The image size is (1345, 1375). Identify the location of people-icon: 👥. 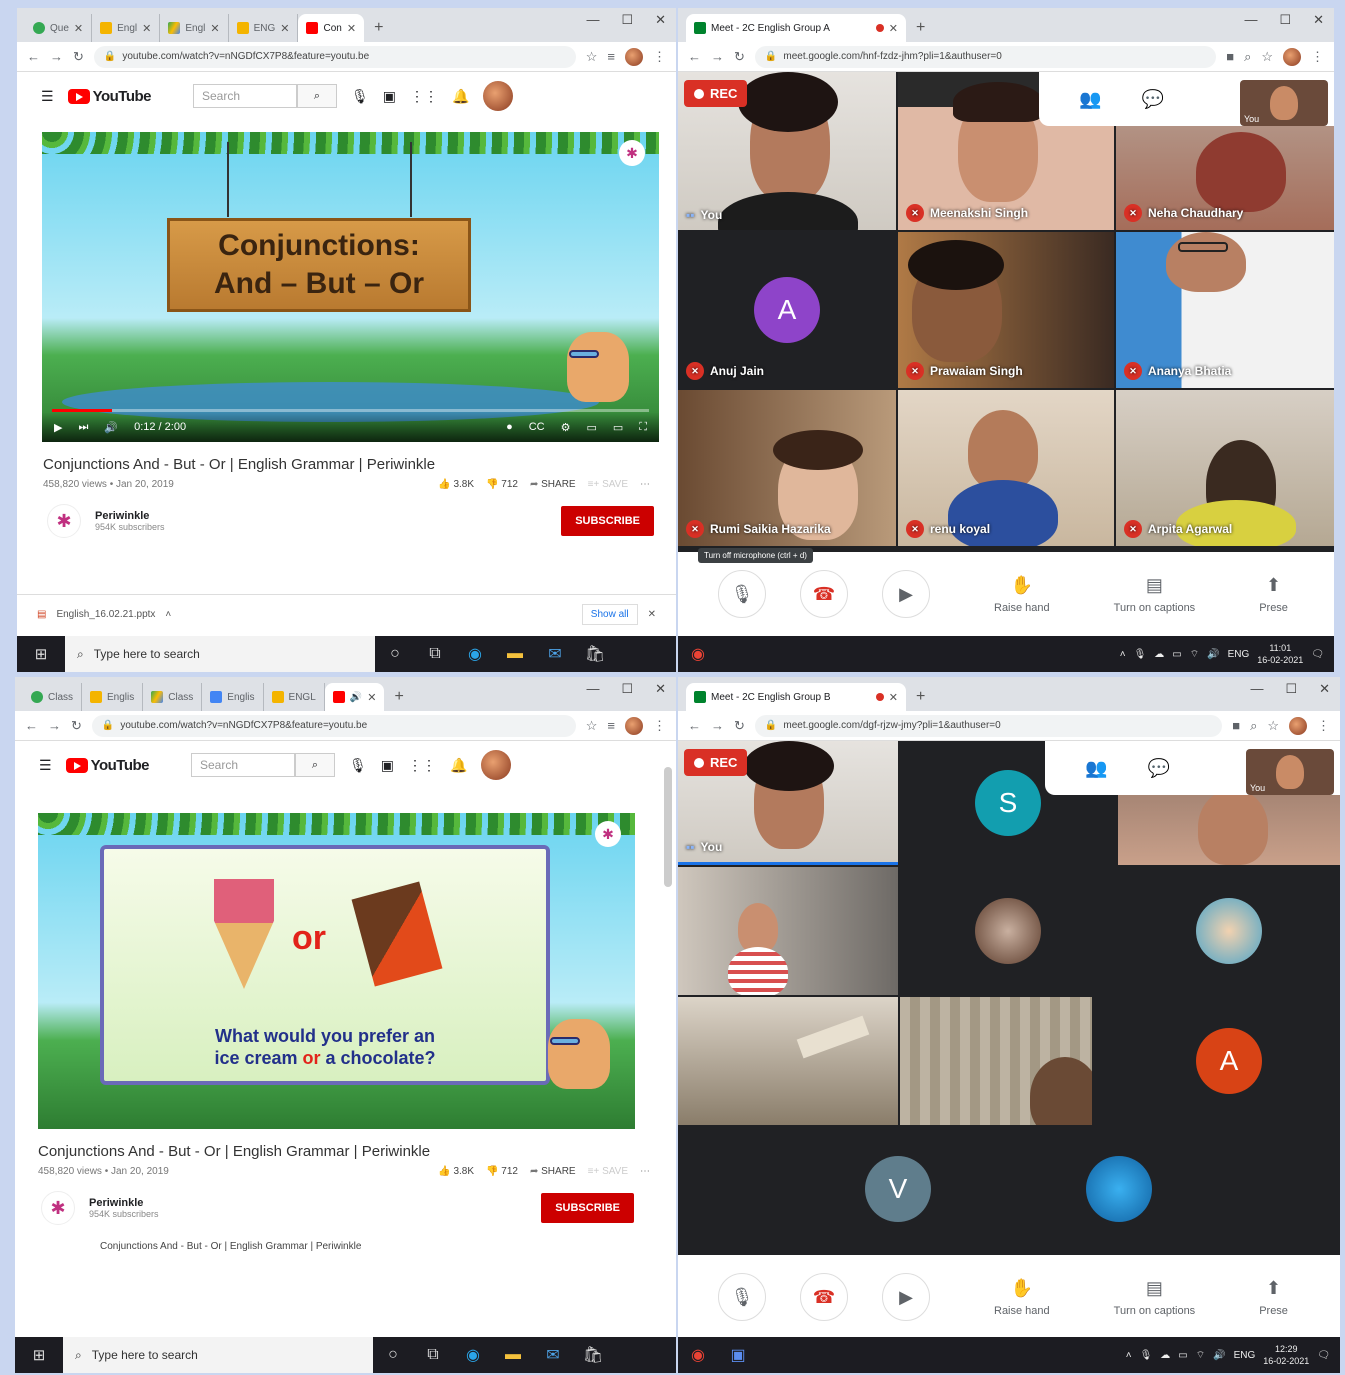
(1096, 768).